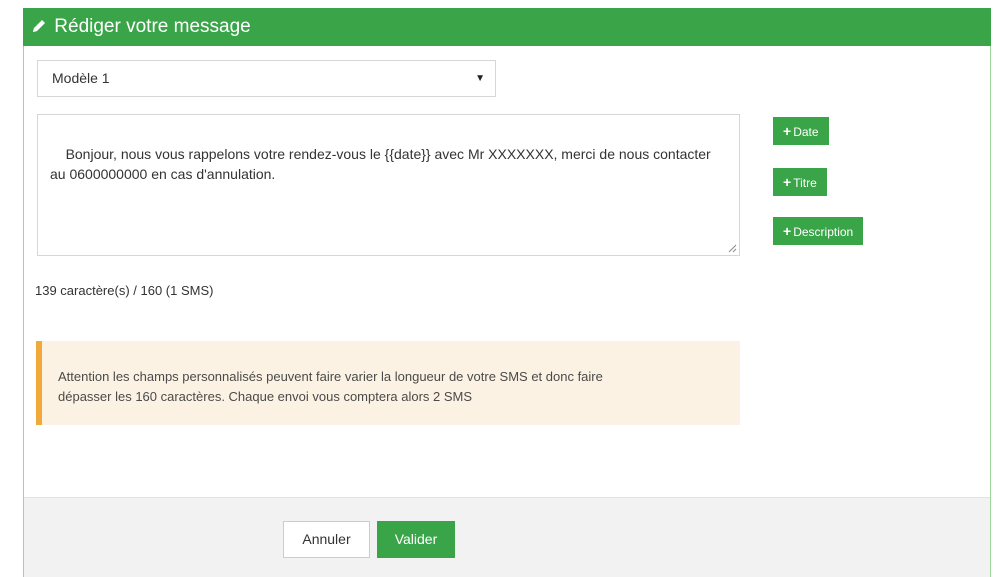 This screenshot has width=998, height=577. I want to click on insert-date-label: Date, so click(806, 132).